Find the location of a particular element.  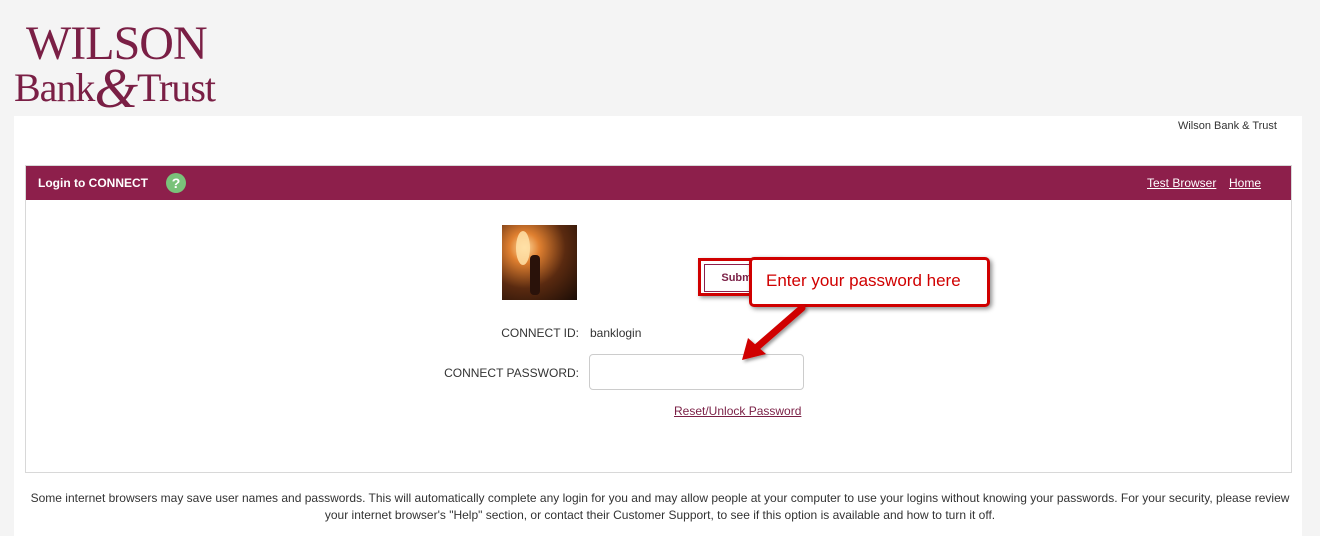

logo-bank: Bank is located at coordinates (54, 87).